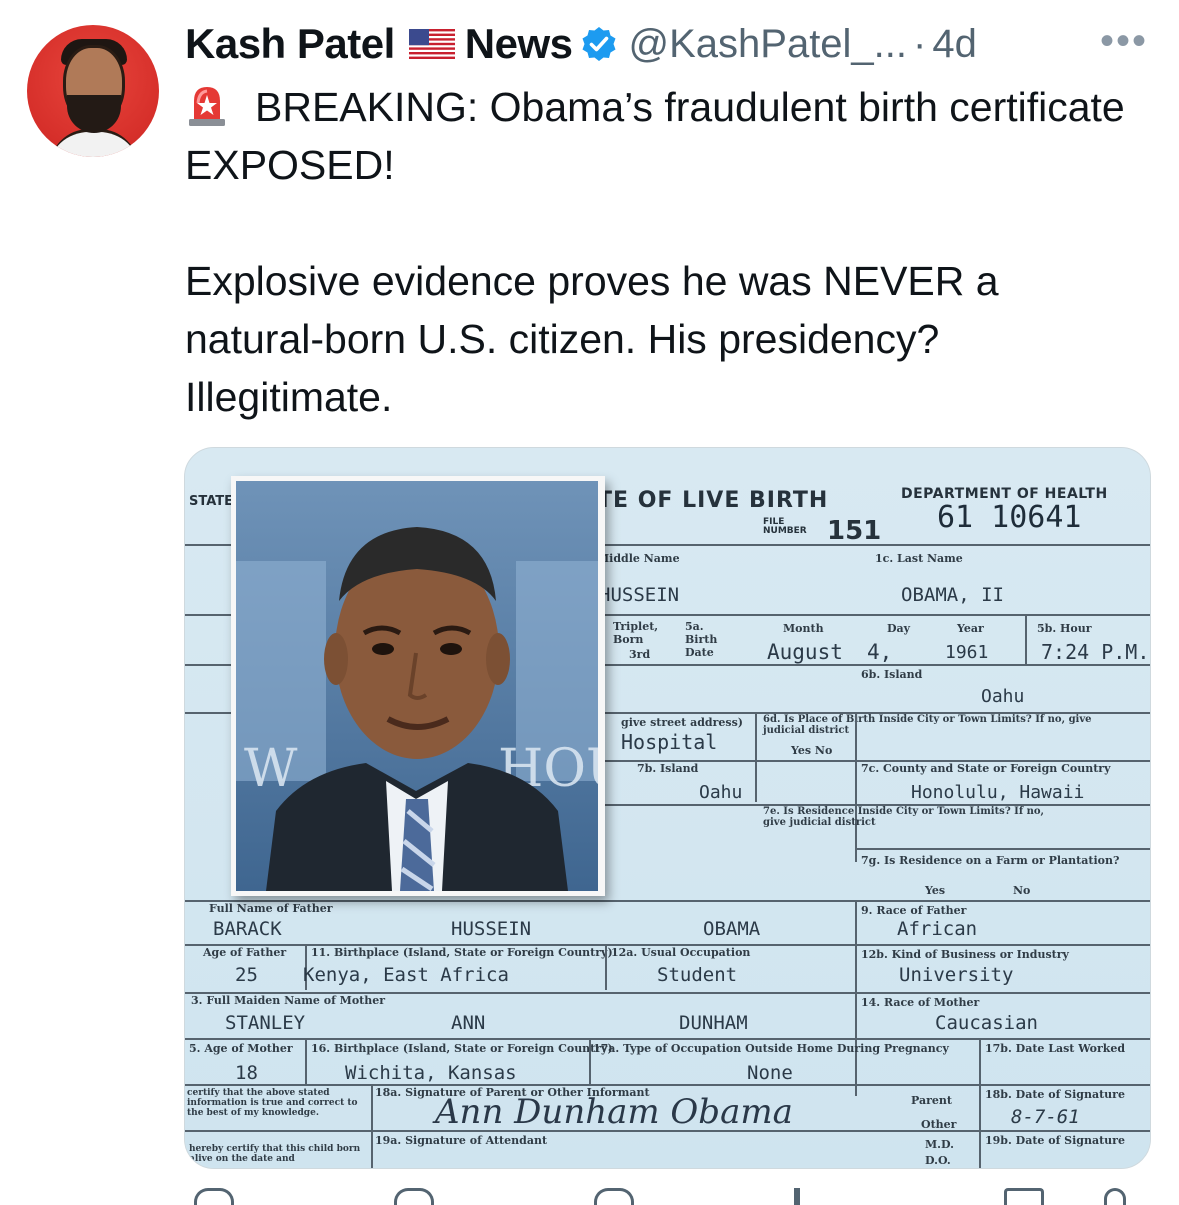 This screenshot has height=1205, width=1179. What do you see at coordinates (519, 44) in the screenshot?
I see `author-name-suffix: News` at bounding box center [519, 44].